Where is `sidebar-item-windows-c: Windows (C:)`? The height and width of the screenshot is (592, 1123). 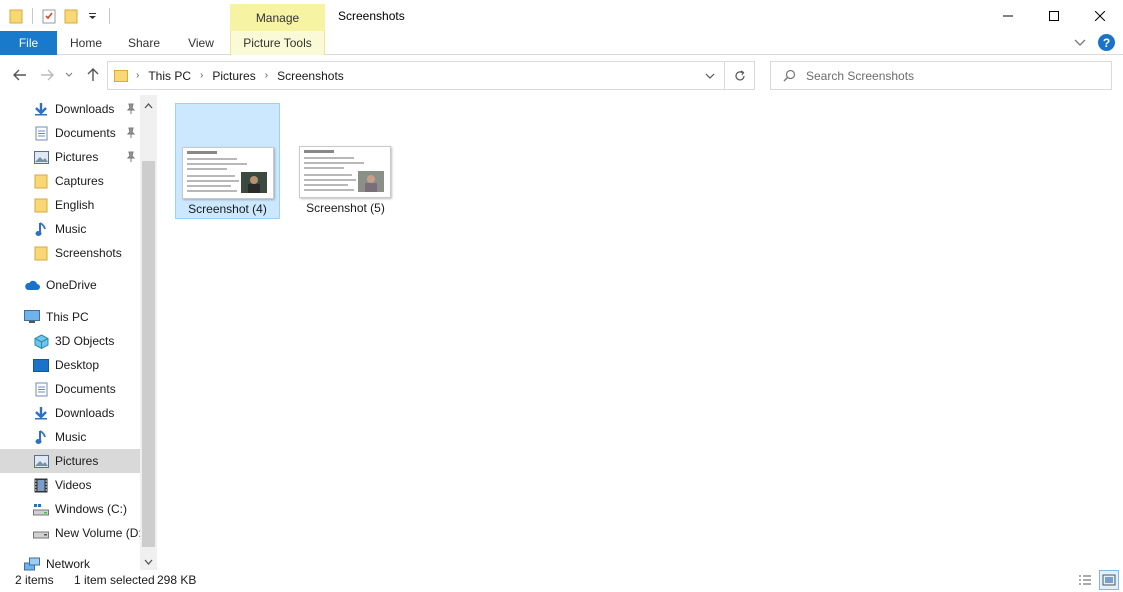 sidebar-item-windows-c: Windows (C:) is located at coordinates (70, 509).